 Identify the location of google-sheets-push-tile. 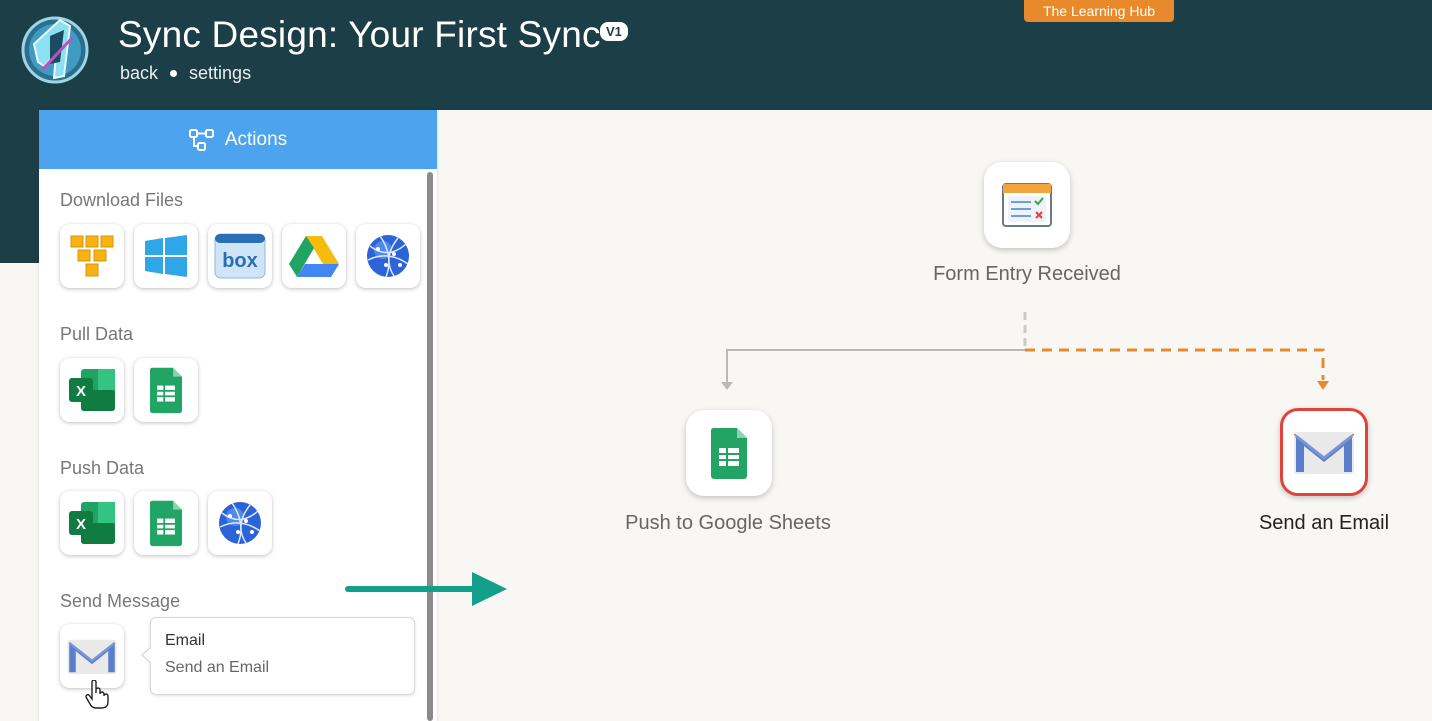
(166, 523).